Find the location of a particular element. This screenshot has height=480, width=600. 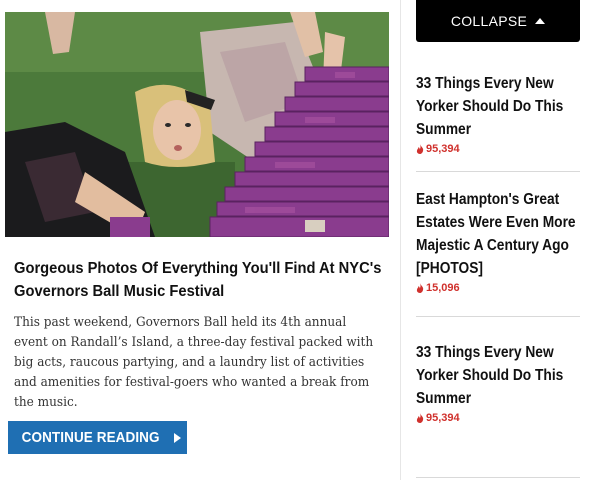

play-arrow-icon is located at coordinates (177, 437).